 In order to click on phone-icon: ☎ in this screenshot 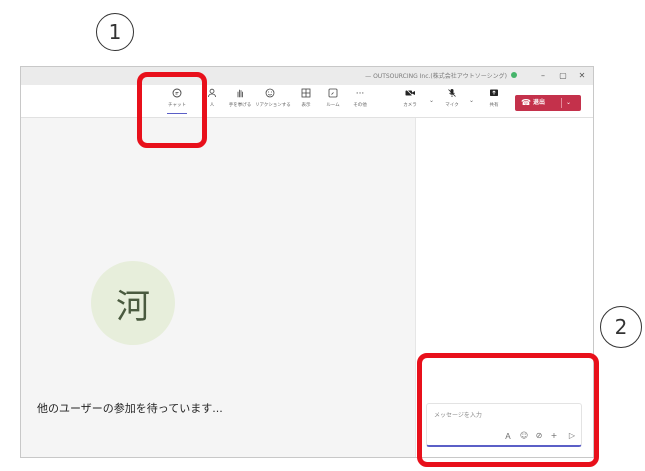, I will do `click(526, 102)`.